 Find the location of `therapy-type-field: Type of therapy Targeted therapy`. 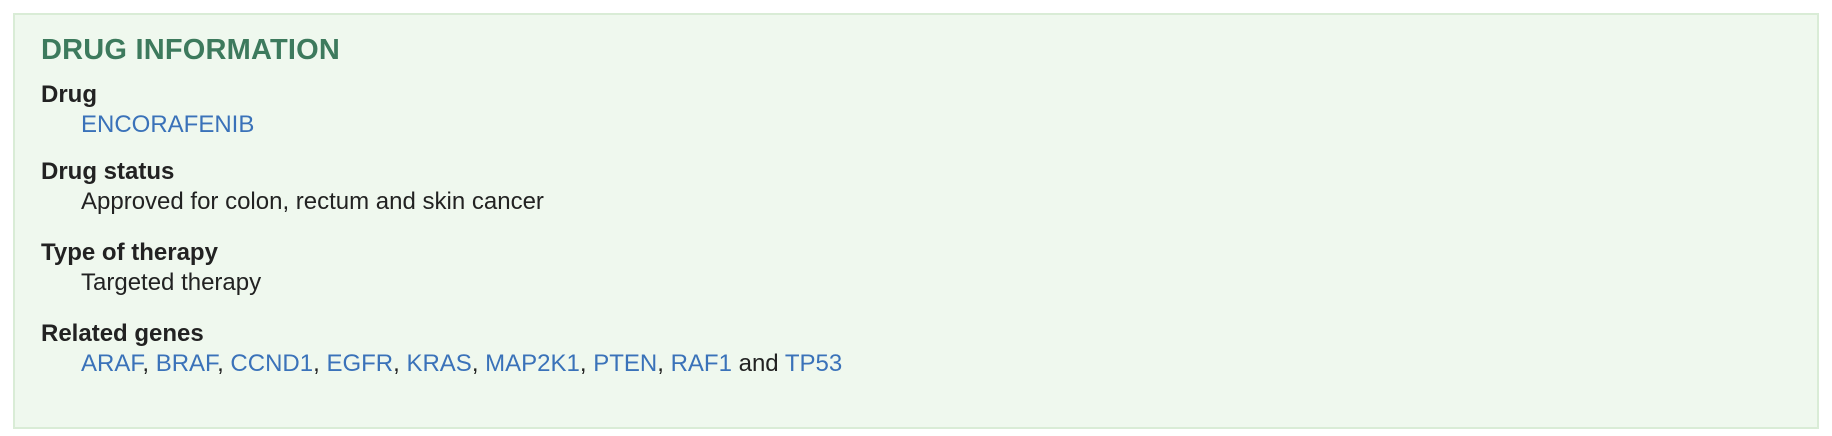

therapy-type-field: Type of therapy Targeted therapy is located at coordinates (929, 268).